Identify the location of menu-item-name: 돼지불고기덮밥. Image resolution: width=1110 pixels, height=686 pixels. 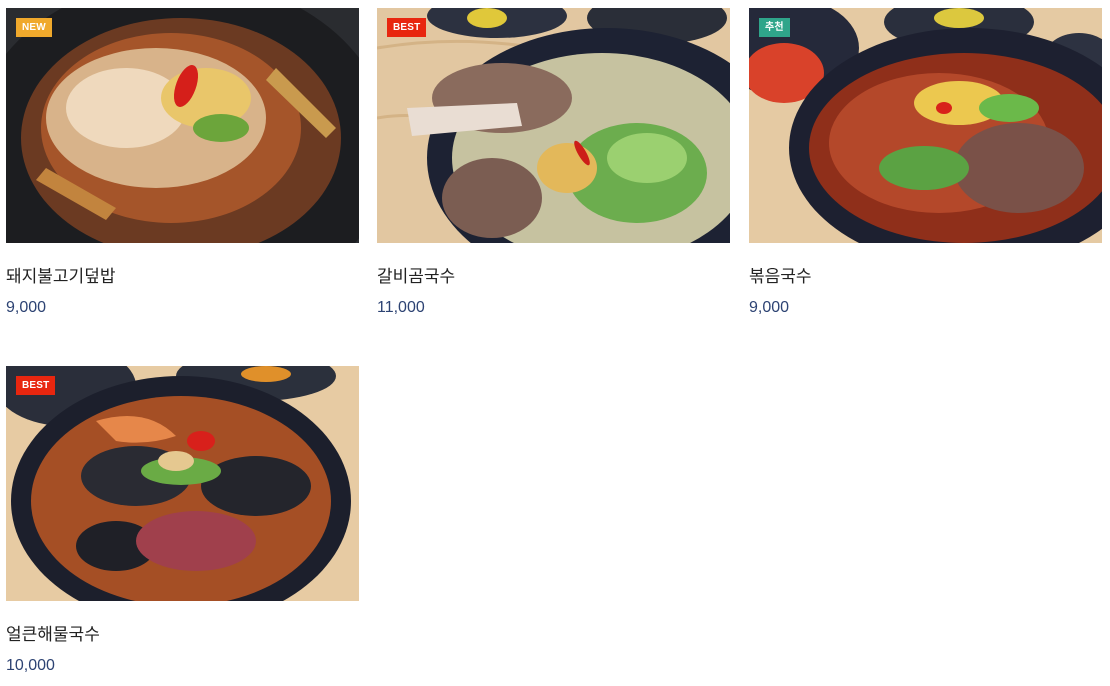
(182, 277).